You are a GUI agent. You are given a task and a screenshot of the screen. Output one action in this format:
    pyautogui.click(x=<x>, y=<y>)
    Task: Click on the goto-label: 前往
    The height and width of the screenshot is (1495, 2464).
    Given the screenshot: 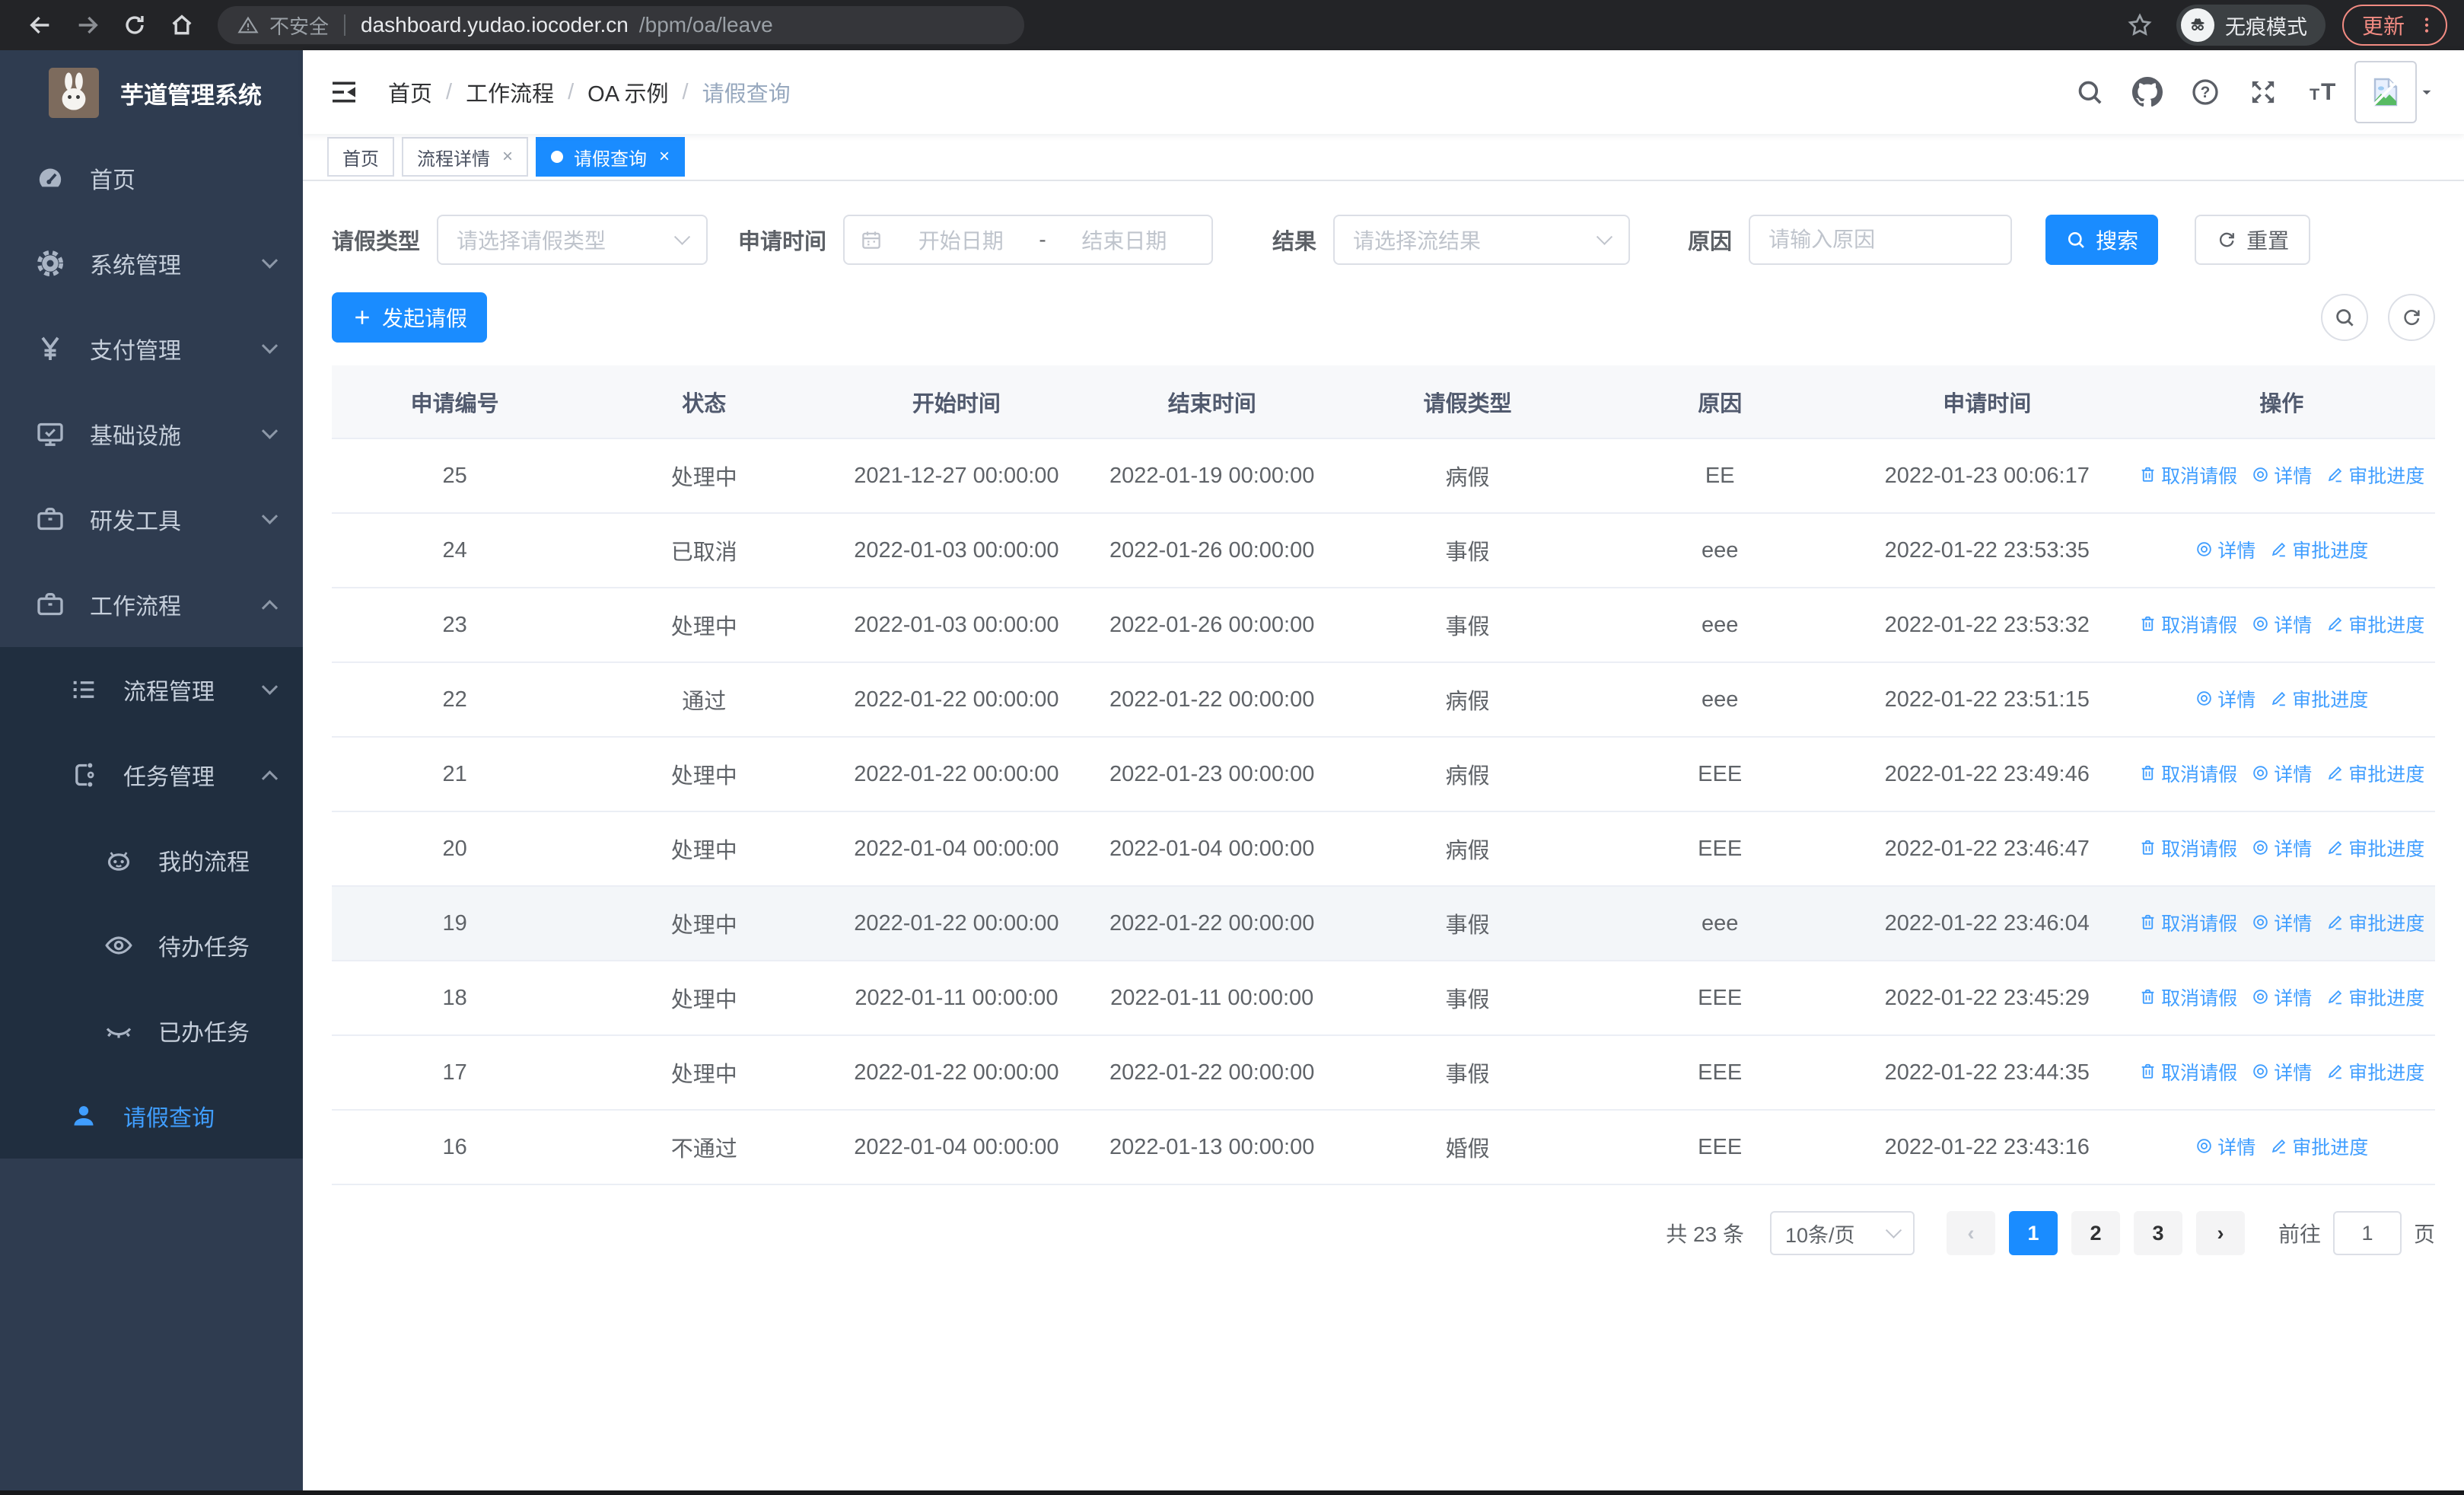 What is the action you would take?
    pyautogui.click(x=2299, y=1234)
    